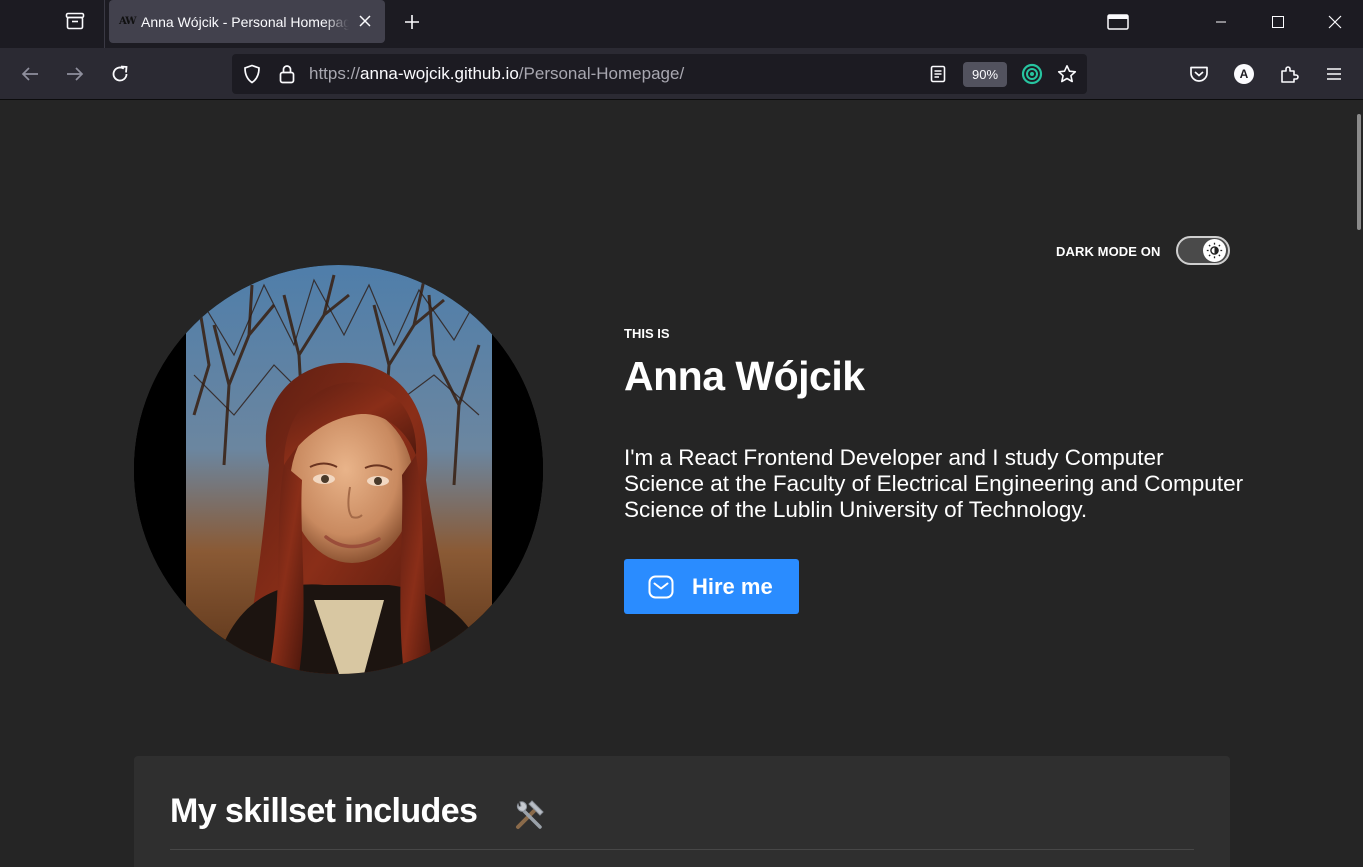 The width and height of the screenshot is (1363, 867). I want to click on hammer-and-wrench-icon, so click(529, 817).